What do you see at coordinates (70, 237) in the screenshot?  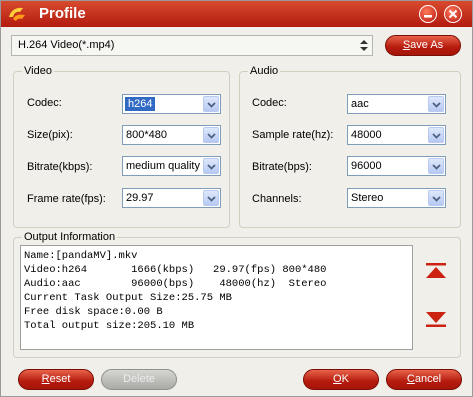 I see `output-group-title: Output Information` at bounding box center [70, 237].